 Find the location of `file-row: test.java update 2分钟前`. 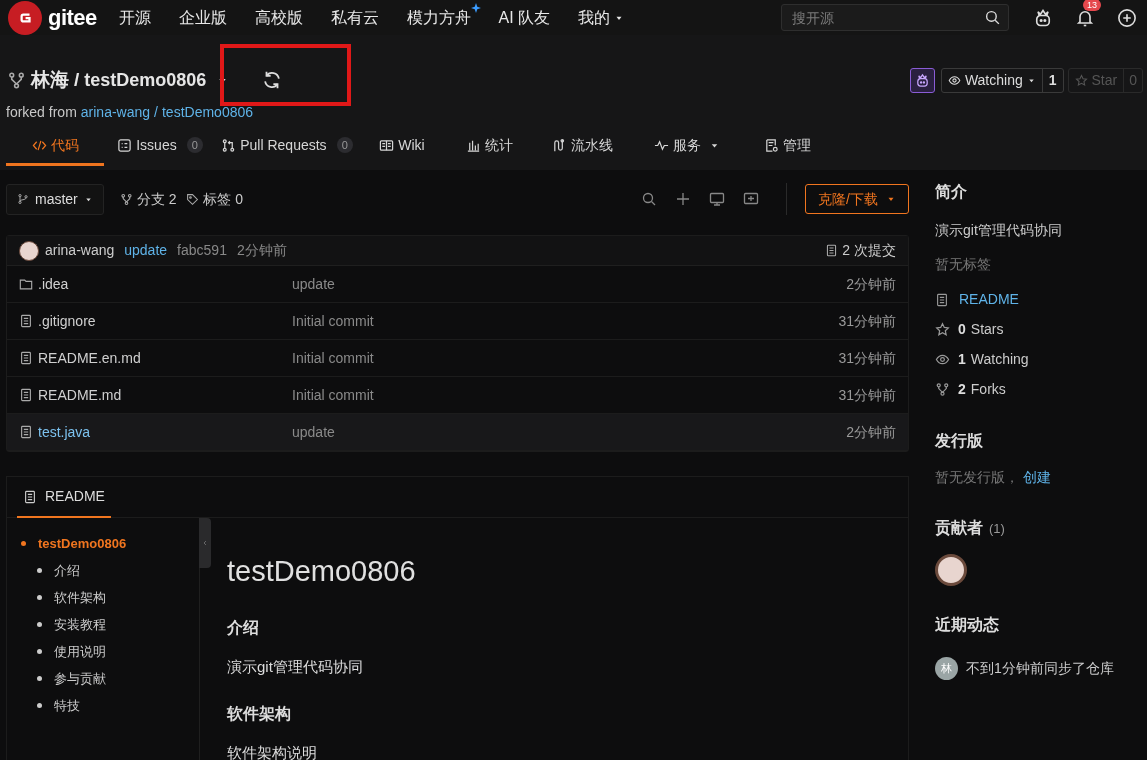

file-row: test.java update 2分钟前 is located at coordinates (457, 432).